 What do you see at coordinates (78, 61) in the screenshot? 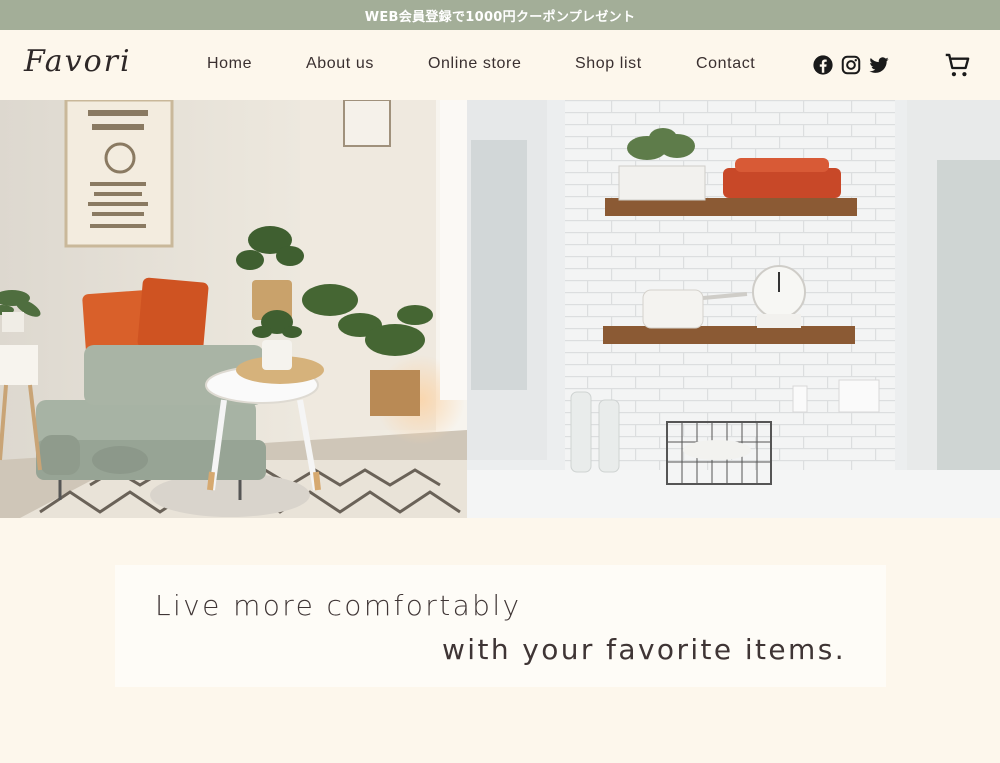
I see `site-logo: Favori` at bounding box center [78, 61].